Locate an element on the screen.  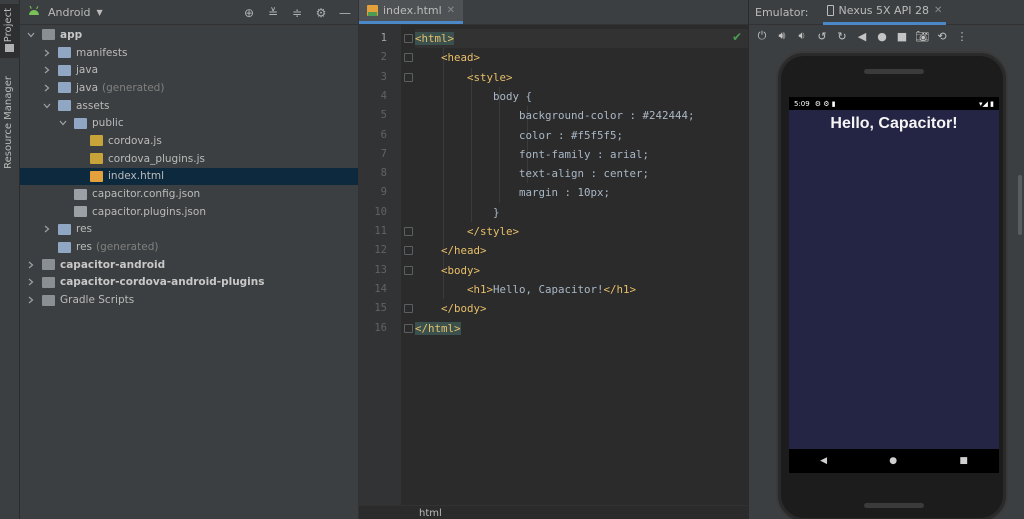
project-tool-tab: Project is located at coordinates (10, 31).